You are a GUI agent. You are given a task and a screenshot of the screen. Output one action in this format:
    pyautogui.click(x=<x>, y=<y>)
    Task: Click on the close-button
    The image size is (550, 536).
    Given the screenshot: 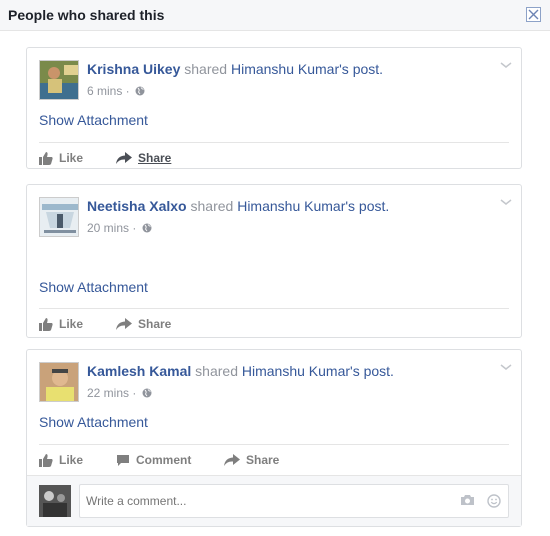 What is the action you would take?
    pyautogui.click(x=533, y=14)
    